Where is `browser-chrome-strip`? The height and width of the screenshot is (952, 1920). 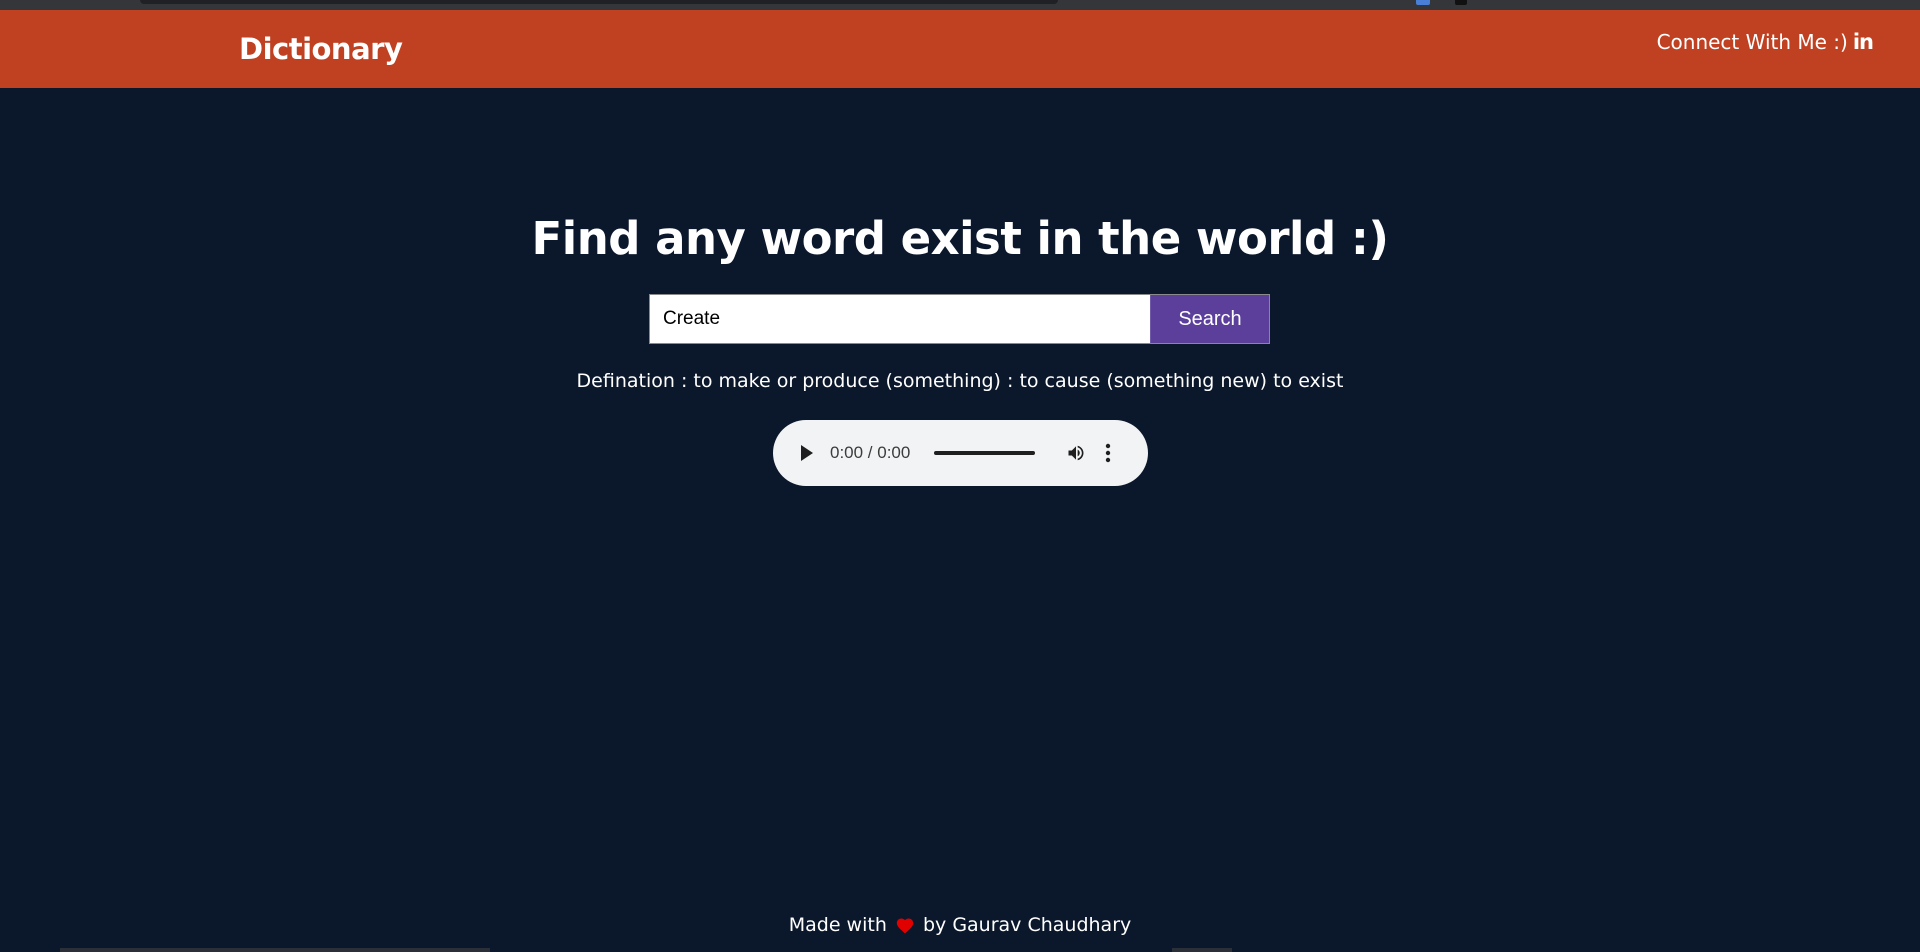 browser-chrome-strip is located at coordinates (960, 5).